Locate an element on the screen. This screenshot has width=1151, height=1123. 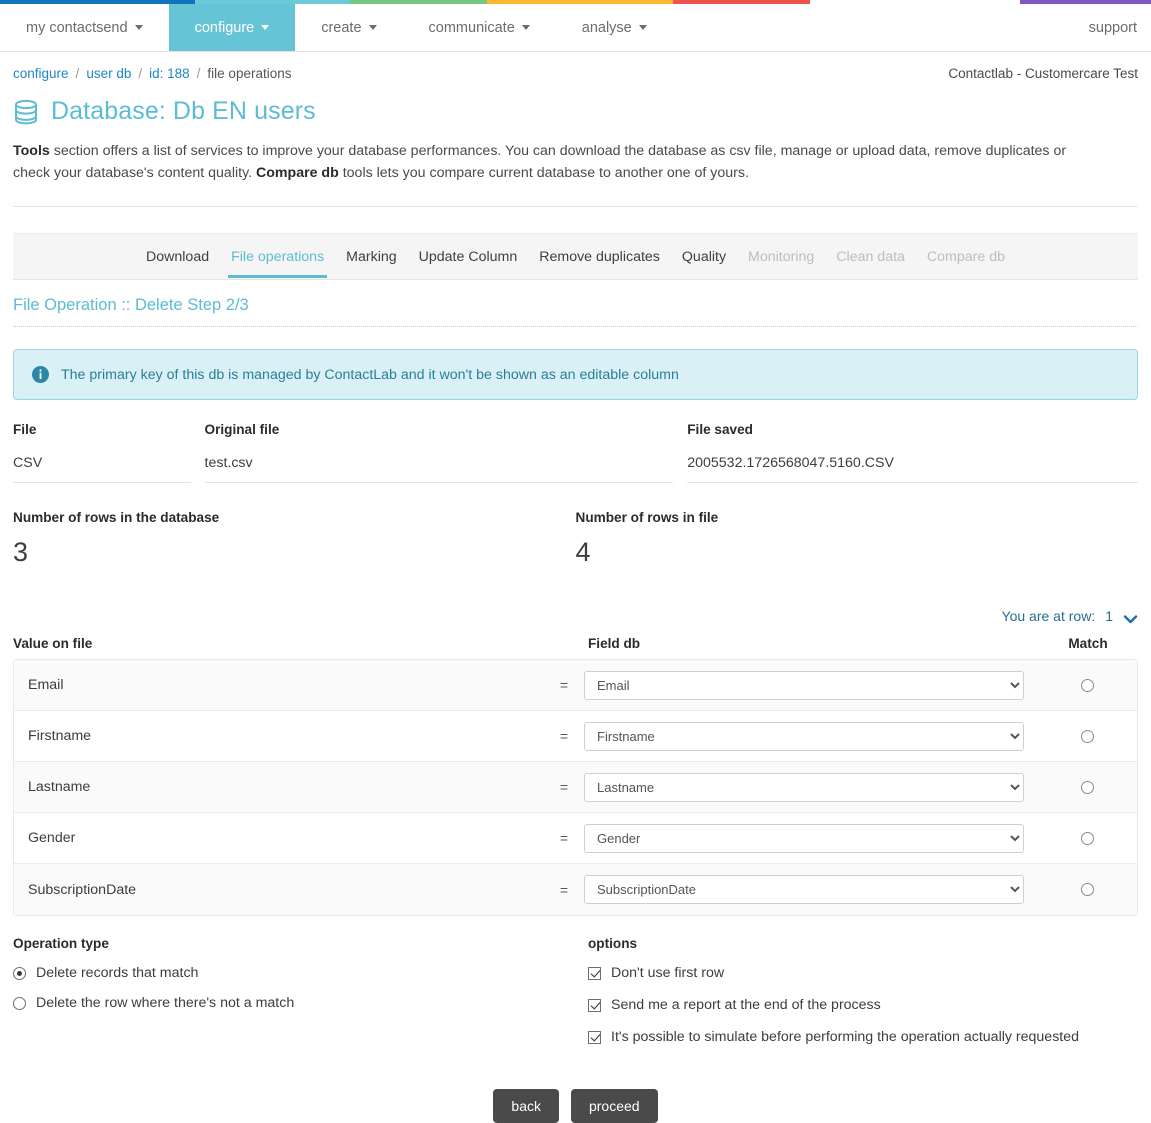
footer-buttons: back proceed is located at coordinates (575, 1084).